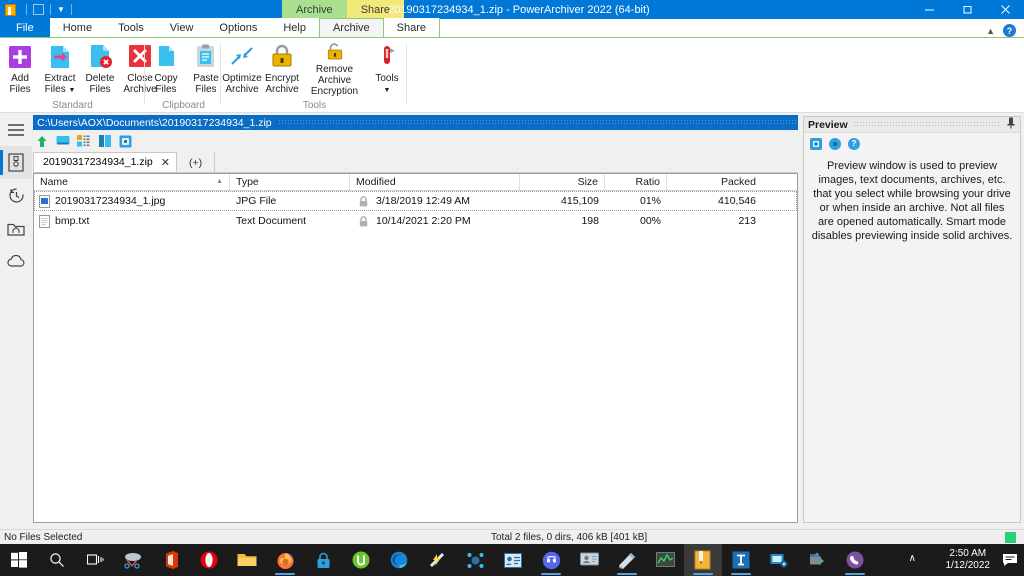 The image size is (1024, 576). Describe the element at coordinates (83, 141) in the screenshot. I see `details-list-icon` at that location.